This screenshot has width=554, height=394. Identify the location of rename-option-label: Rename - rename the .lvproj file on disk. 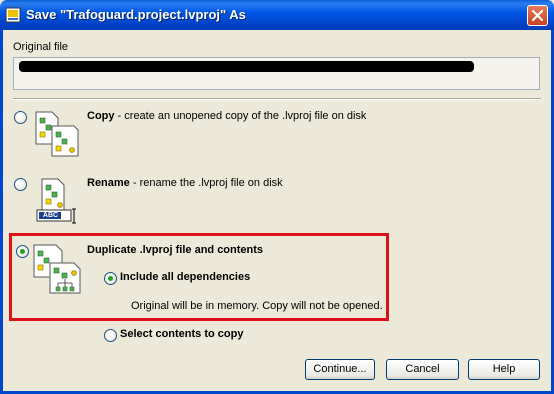
(185, 183).